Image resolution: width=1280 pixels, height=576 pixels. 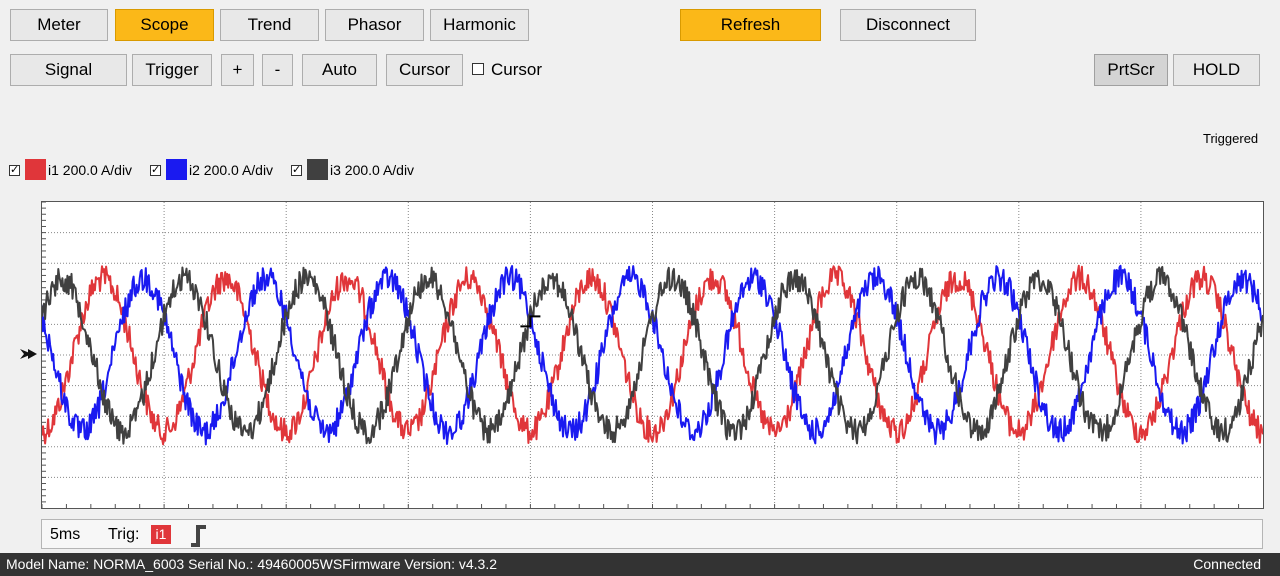 I want to click on trig-label: Trig:, so click(x=124, y=534).